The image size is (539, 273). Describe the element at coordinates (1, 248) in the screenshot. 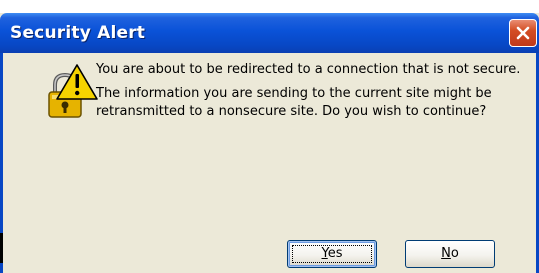

I see `window-edge-mark` at that location.